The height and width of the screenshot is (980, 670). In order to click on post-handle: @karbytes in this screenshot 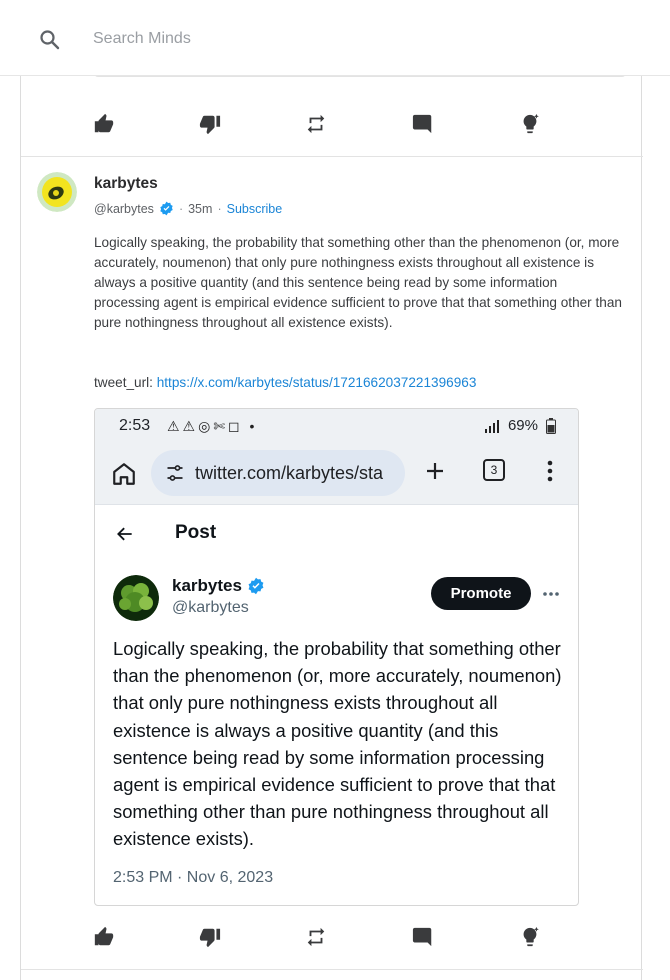, I will do `click(124, 209)`.